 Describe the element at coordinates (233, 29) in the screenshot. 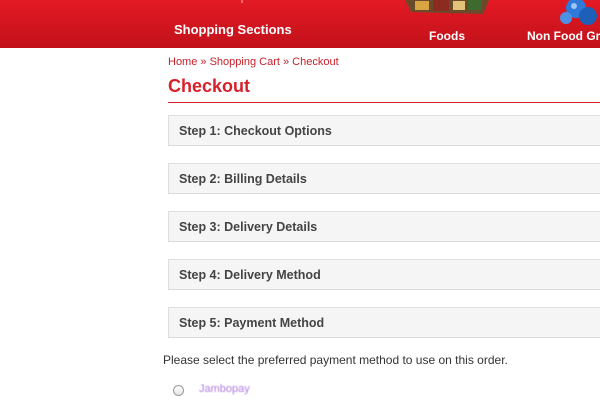

I see `shopping-sections-title: Shopping Sections` at that location.